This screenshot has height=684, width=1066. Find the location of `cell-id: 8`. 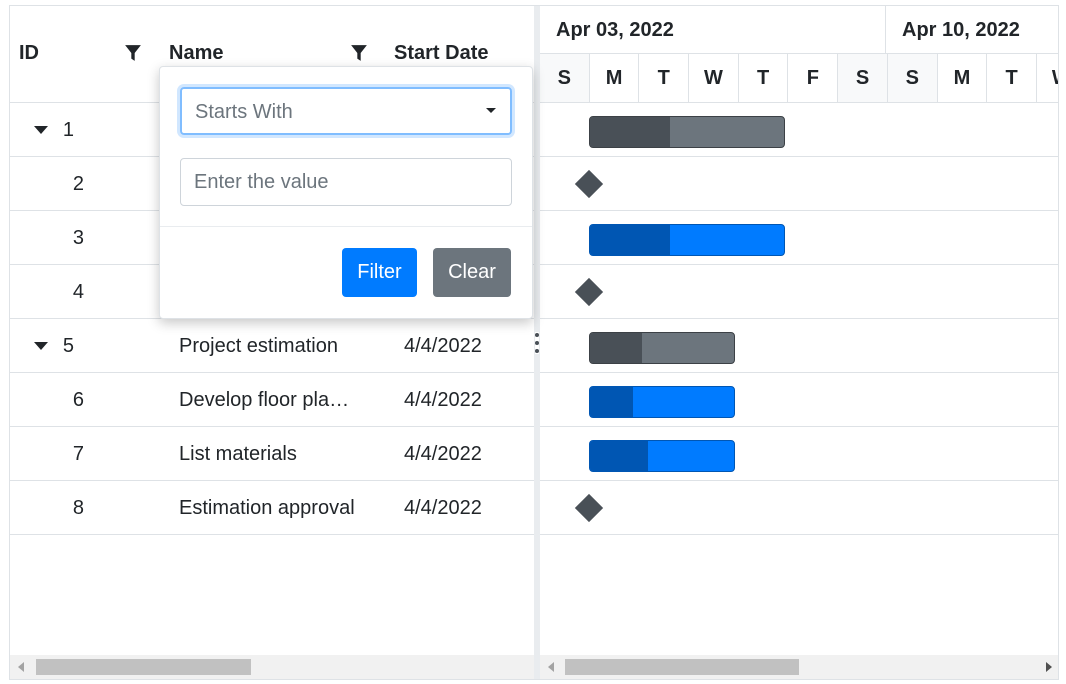

cell-id: 8 is located at coordinates (78, 508).